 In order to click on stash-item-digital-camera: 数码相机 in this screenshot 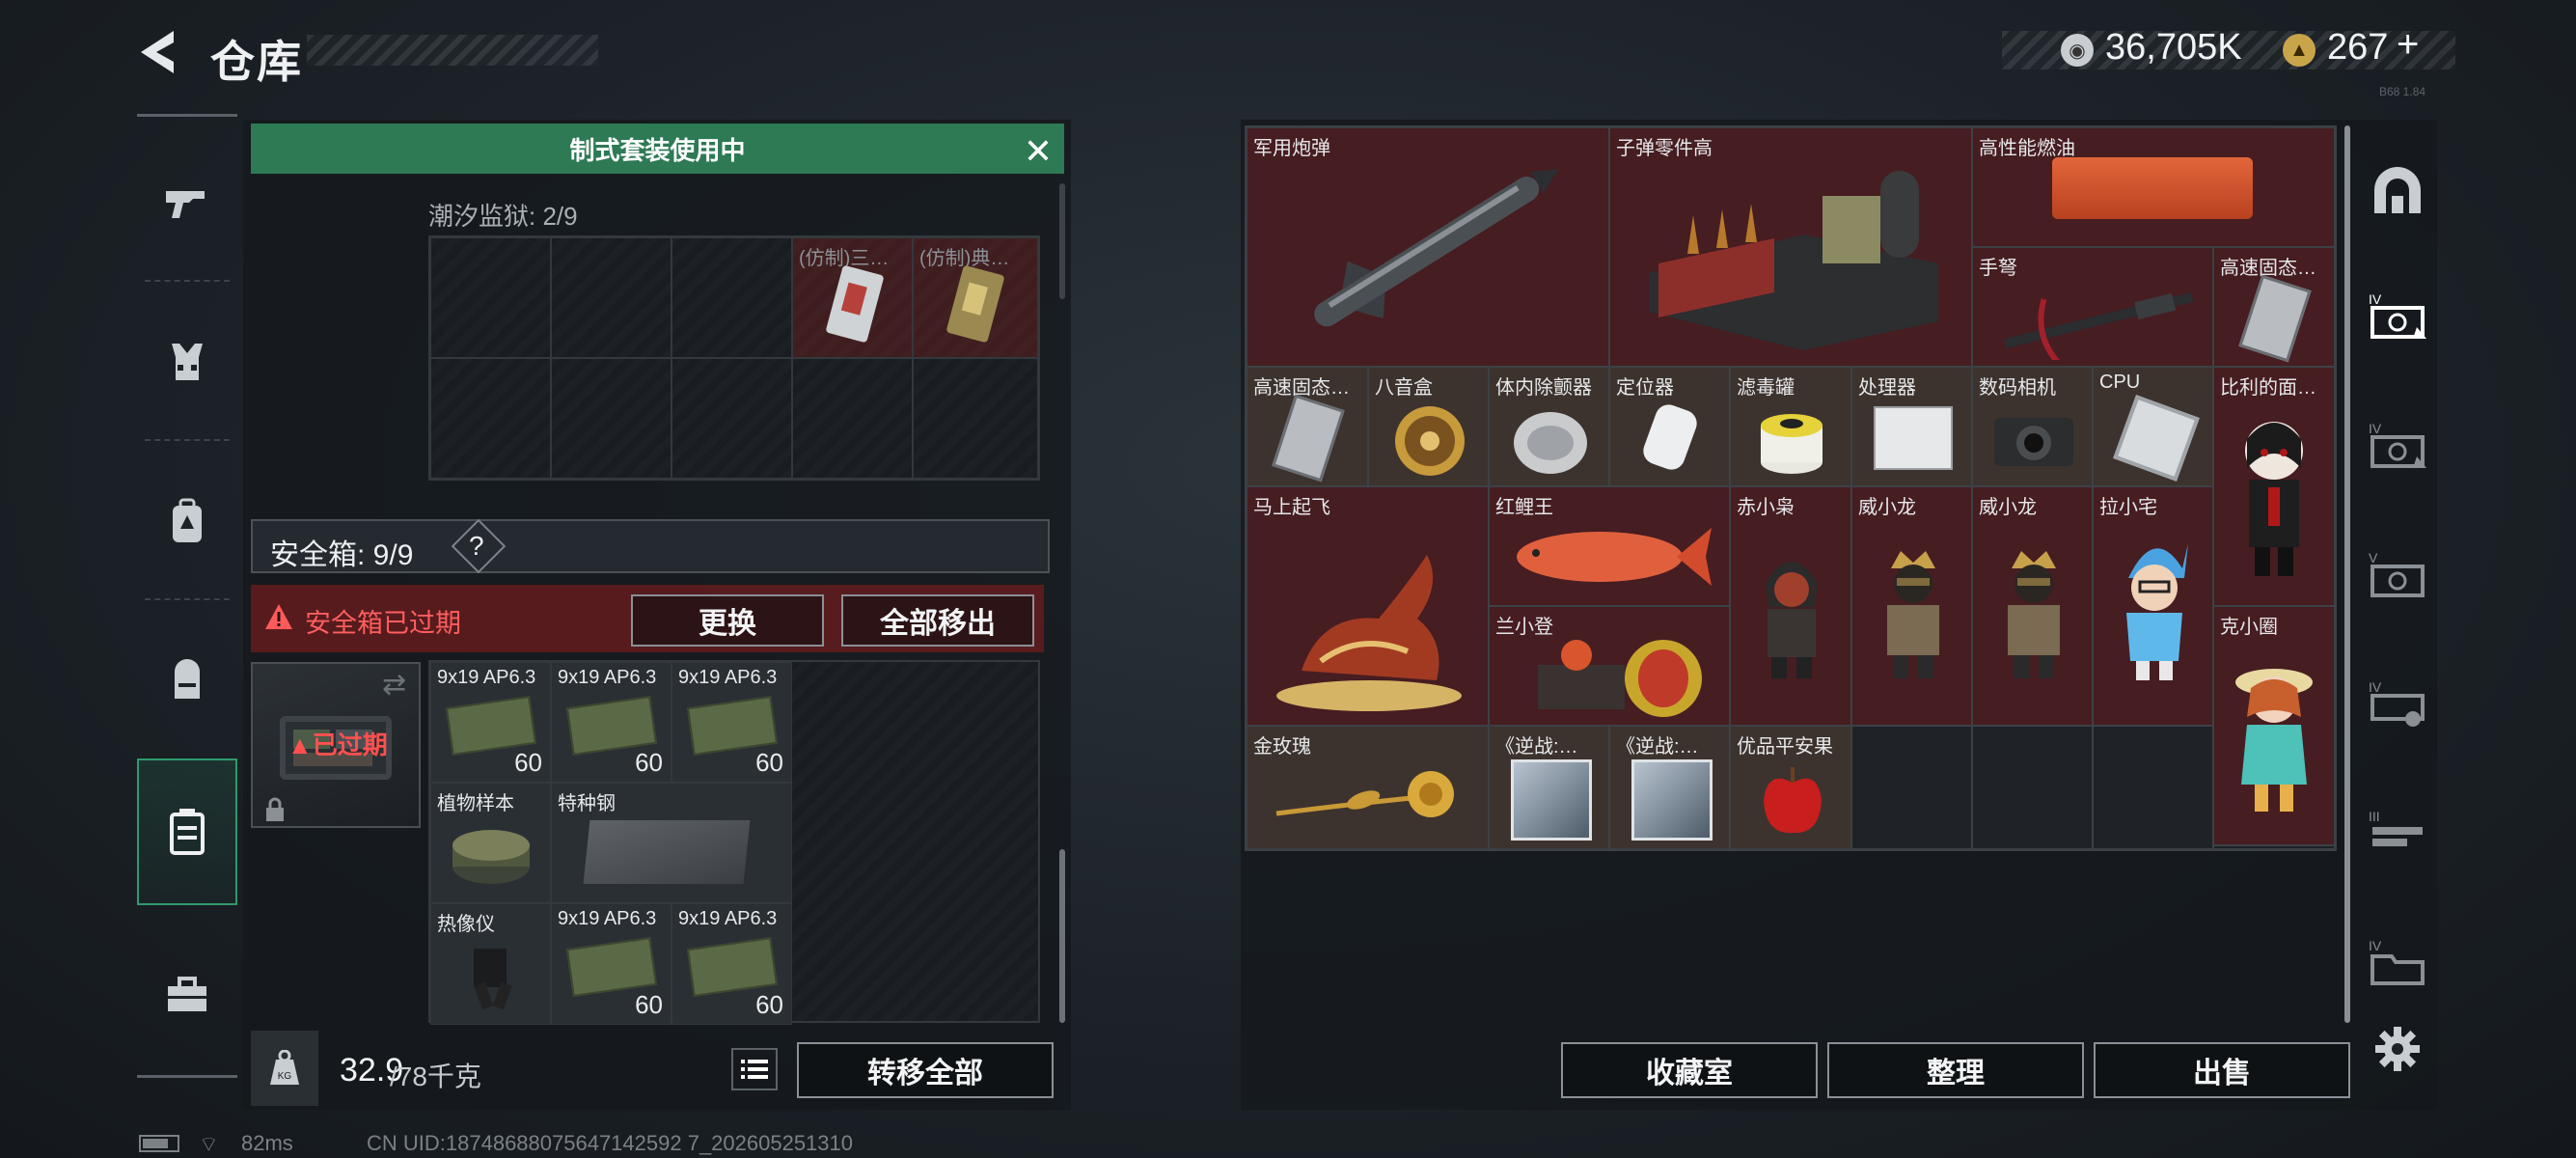, I will do `click(2032, 426)`.